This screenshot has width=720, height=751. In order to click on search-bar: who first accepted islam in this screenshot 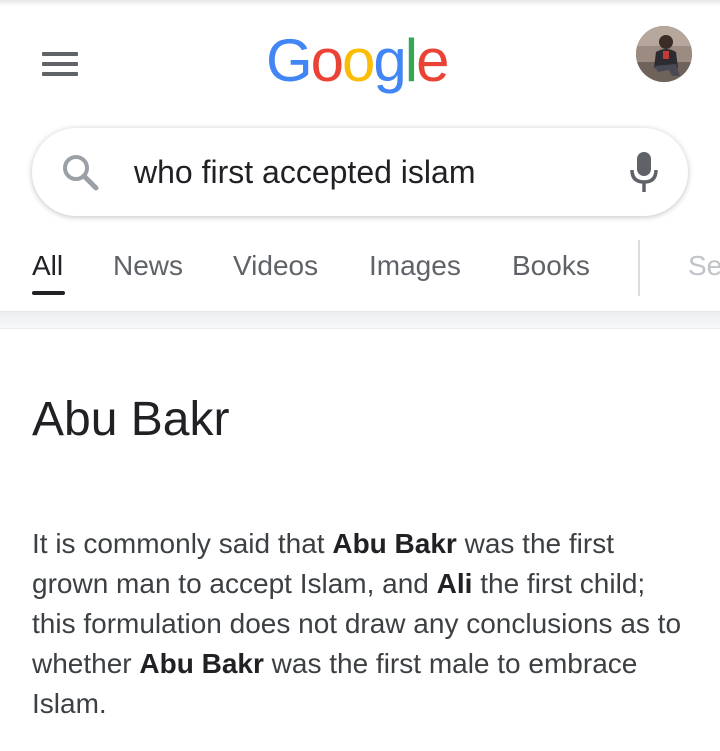, I will do `click(360, 172)`.